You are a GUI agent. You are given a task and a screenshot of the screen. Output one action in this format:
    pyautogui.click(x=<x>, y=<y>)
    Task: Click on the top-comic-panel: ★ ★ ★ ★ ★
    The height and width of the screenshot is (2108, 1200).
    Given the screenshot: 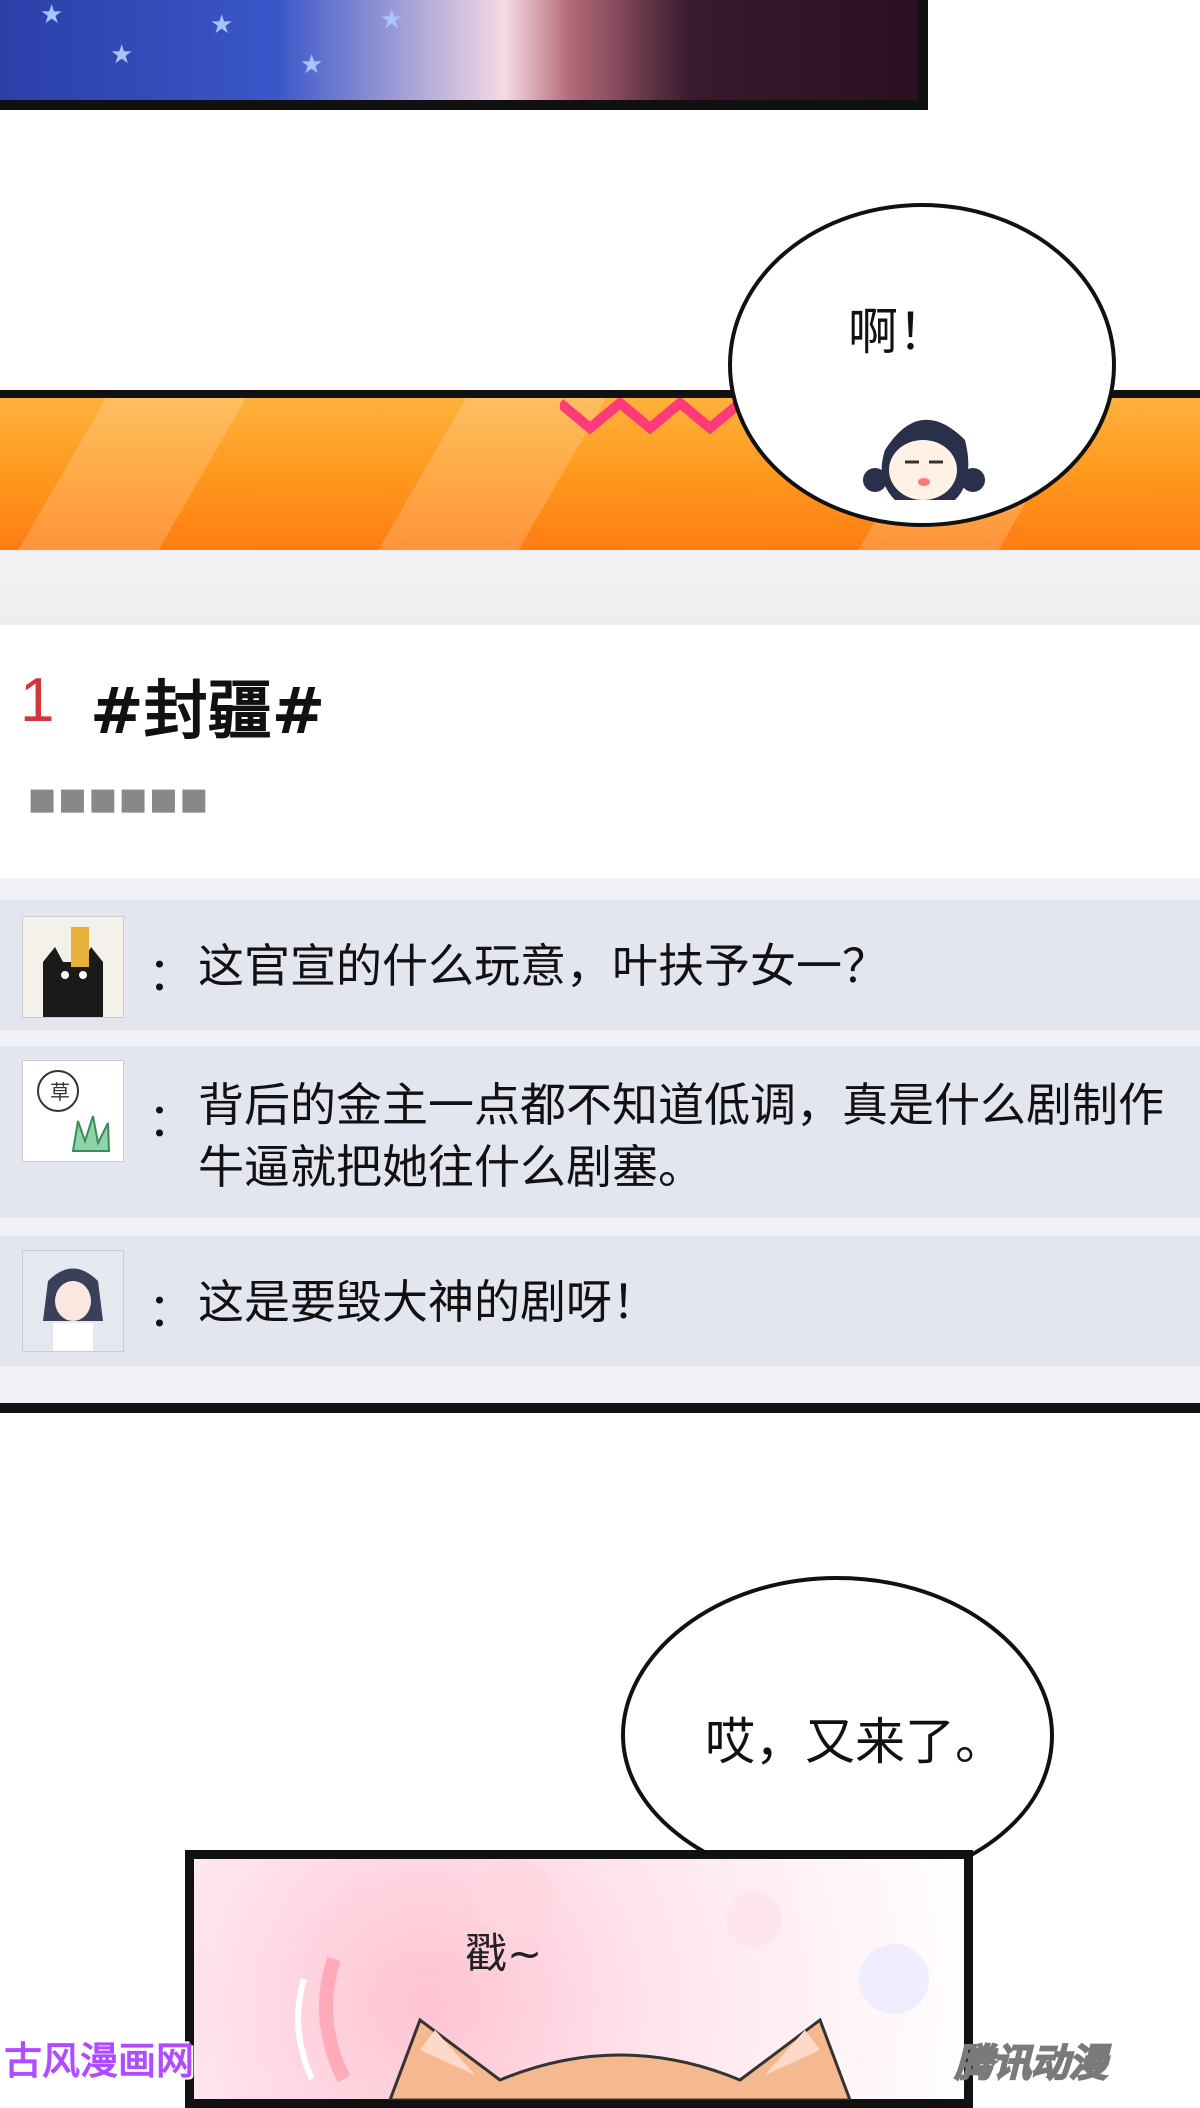 What is the action you would take?
    pyautogui.click(x=464, y=55)
    